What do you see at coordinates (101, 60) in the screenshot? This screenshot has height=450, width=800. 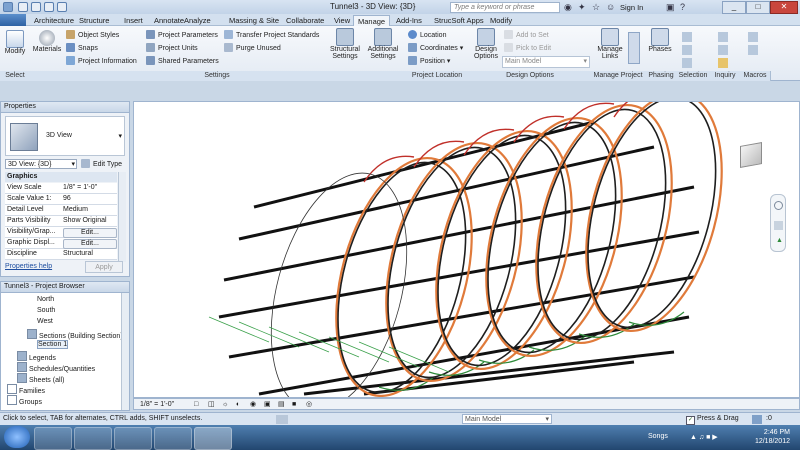 I see `project-information-button: Project Information` at bounding box center [101, 60].